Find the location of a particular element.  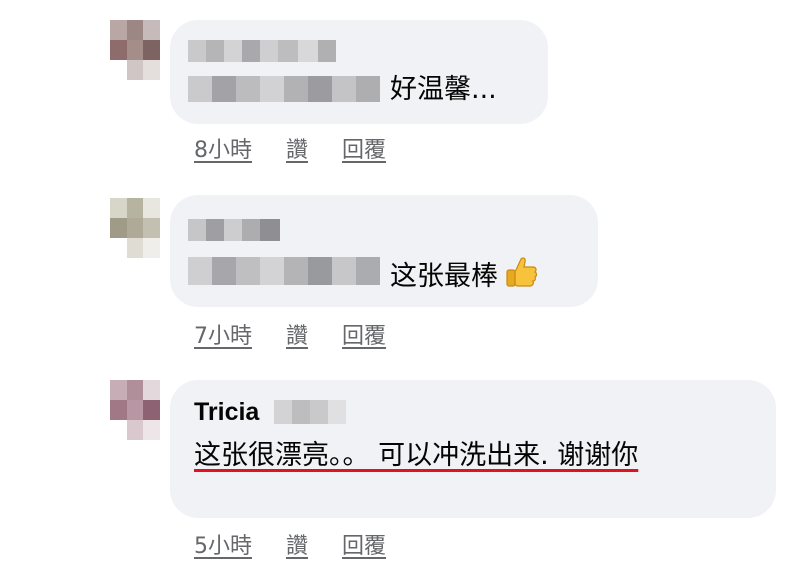

comment-actions: 8小時 讚 回覆 is located at coordinates (290, 148).